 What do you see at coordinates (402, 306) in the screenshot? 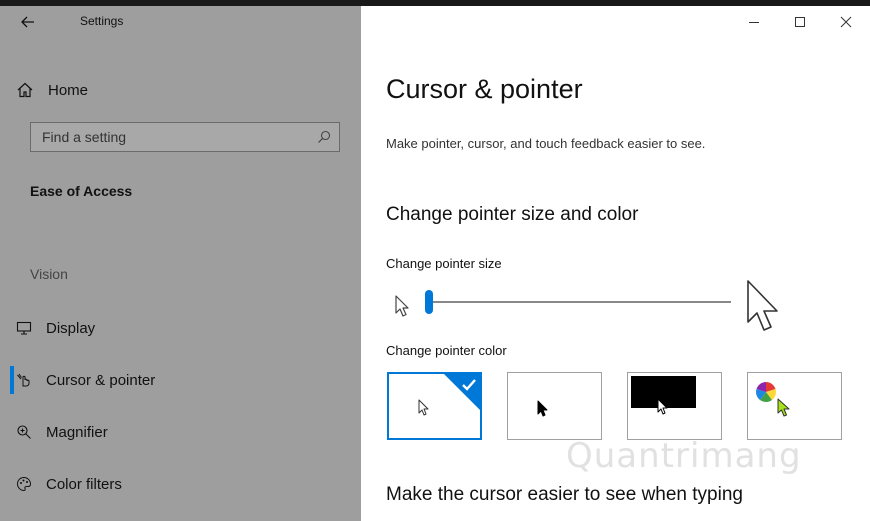
I see `small-pointer-icon` at bounding box center [402, 306].